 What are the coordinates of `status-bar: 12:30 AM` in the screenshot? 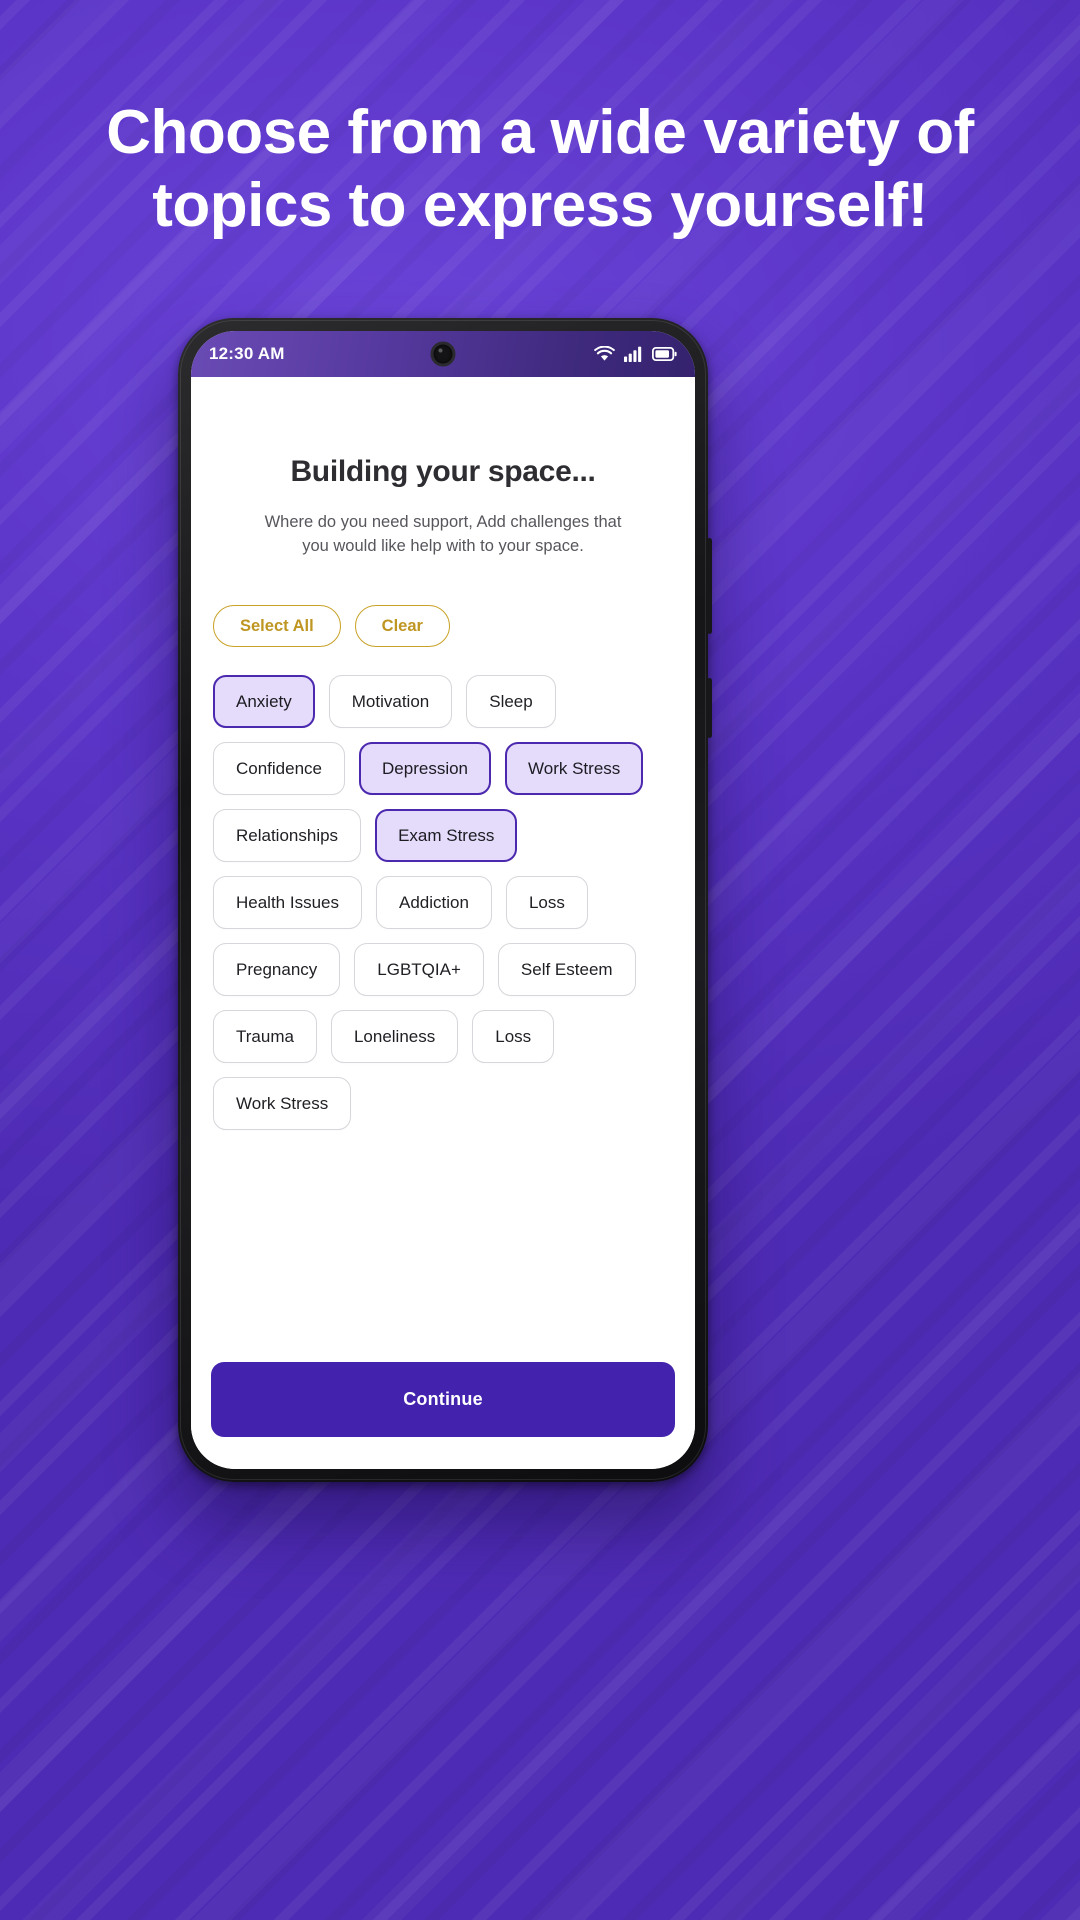 It's located at (443, 354).